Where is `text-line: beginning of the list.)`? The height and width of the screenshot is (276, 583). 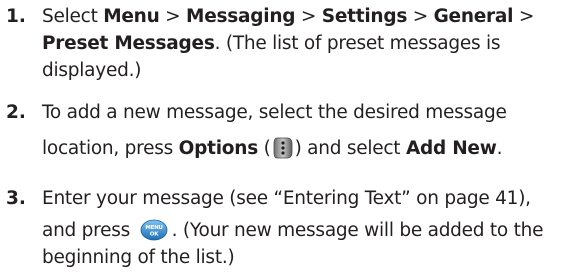
text-line: beginning of the list.) is located at coordinates (138, 257).